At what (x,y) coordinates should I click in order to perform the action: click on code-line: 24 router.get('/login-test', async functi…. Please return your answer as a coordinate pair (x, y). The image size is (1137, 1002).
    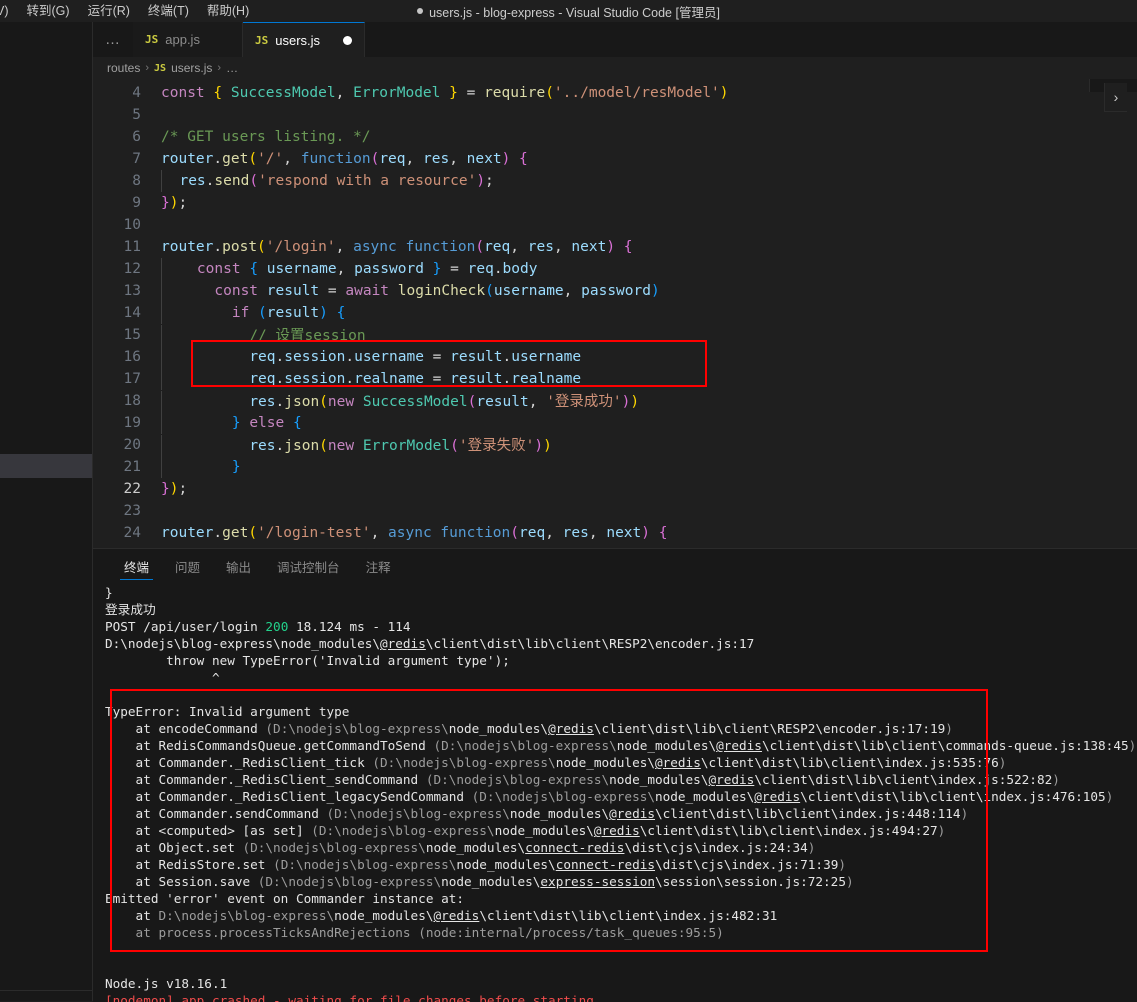
    Looking at the image, I should click on (615, 533).